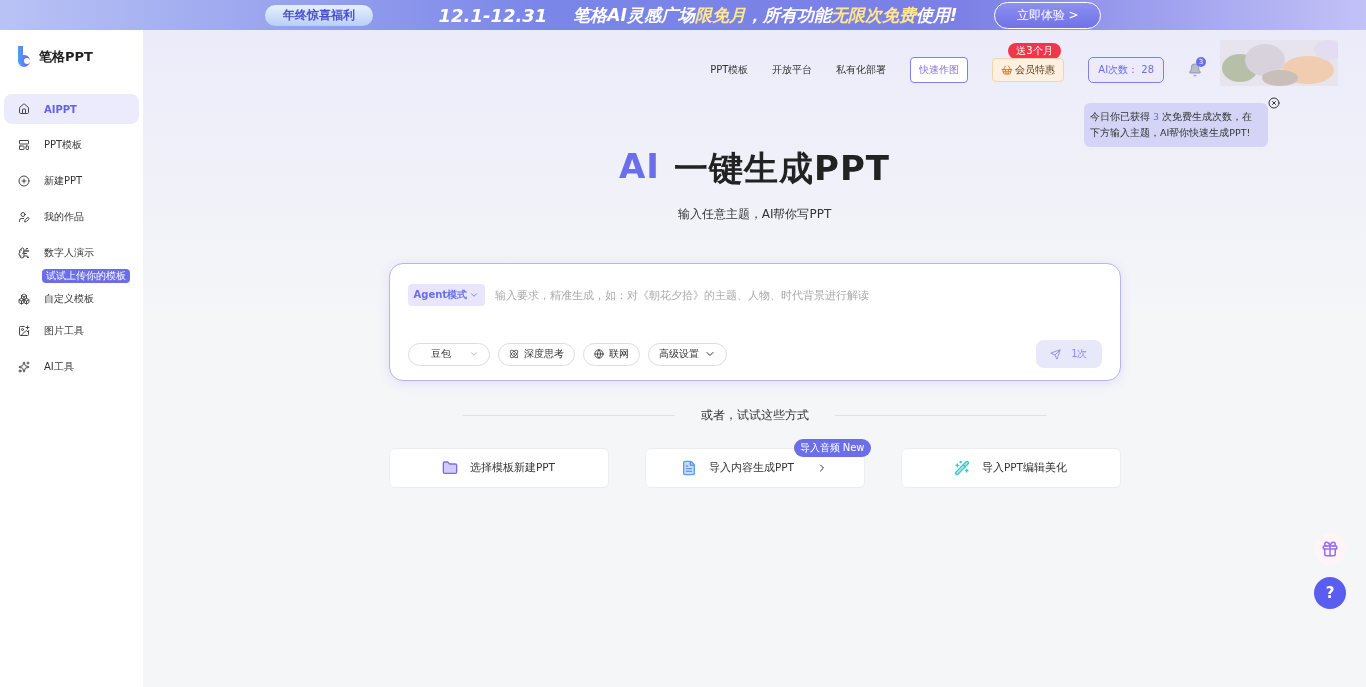  Describe the element at coordinates (1274, 103) in the screenshot. I see `close-icon` at that location.